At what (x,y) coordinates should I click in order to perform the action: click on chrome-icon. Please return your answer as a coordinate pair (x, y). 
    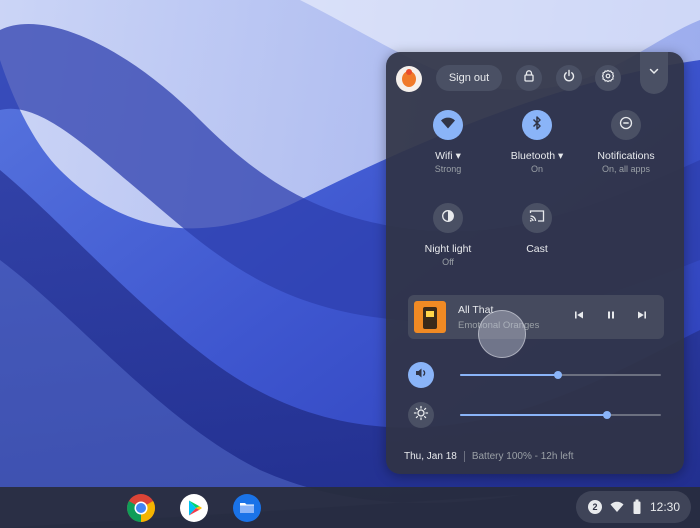
    Looking at the image, I should click on (141, 510).